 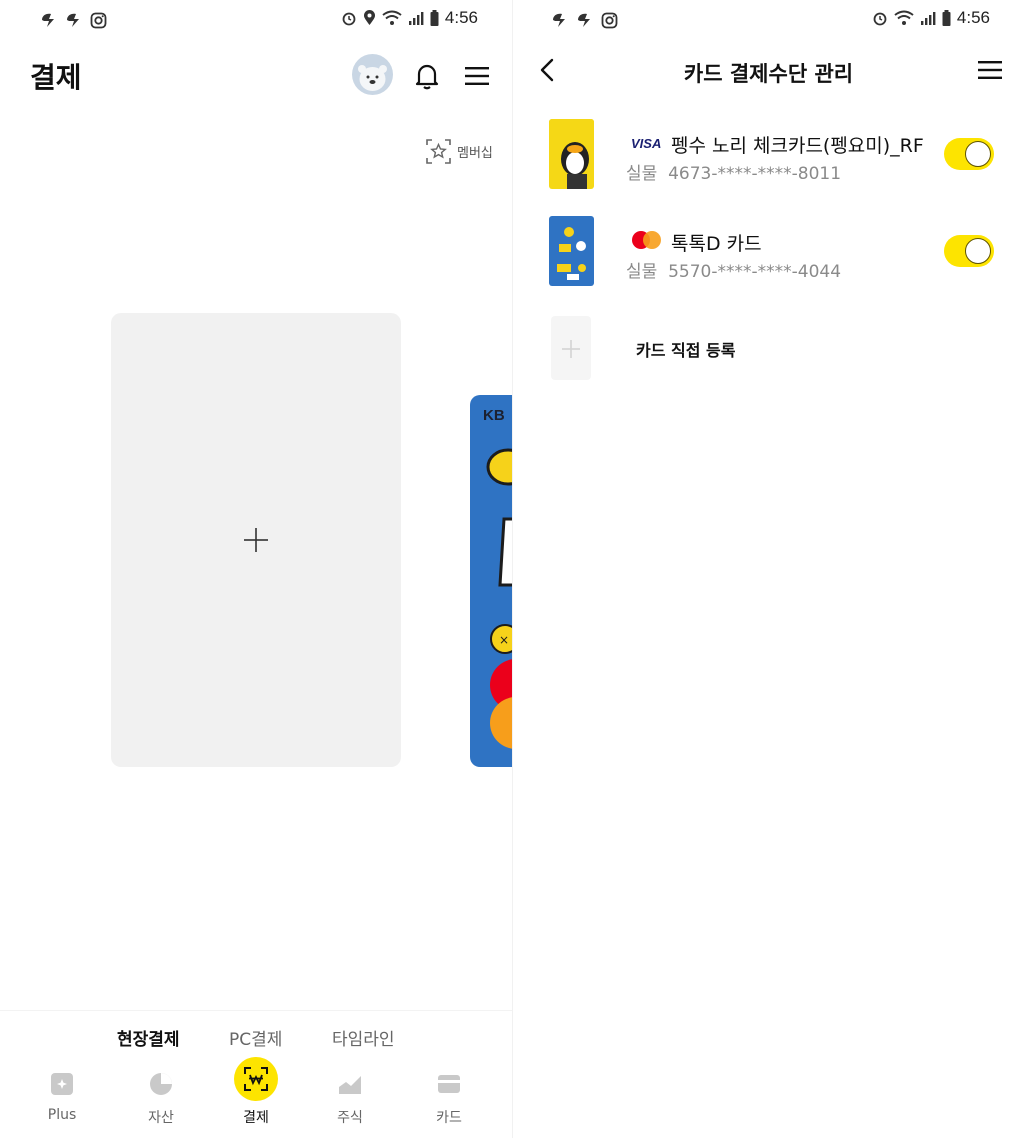 I want to click on card-name: 펭수 노리 체크카드(펭요미)_RF, so click(x=797, y=146).